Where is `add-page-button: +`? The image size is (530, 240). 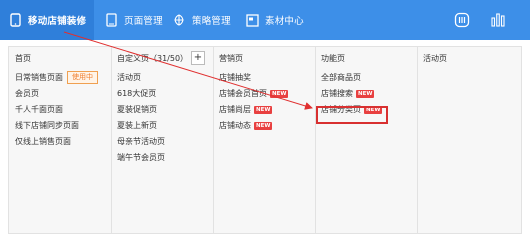 add-page-button: + is located at coordinates (198, 58).